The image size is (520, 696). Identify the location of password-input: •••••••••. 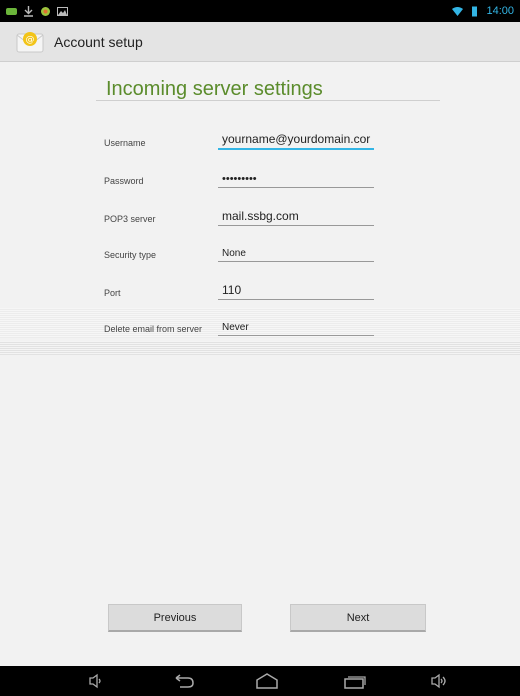
(296, 178).